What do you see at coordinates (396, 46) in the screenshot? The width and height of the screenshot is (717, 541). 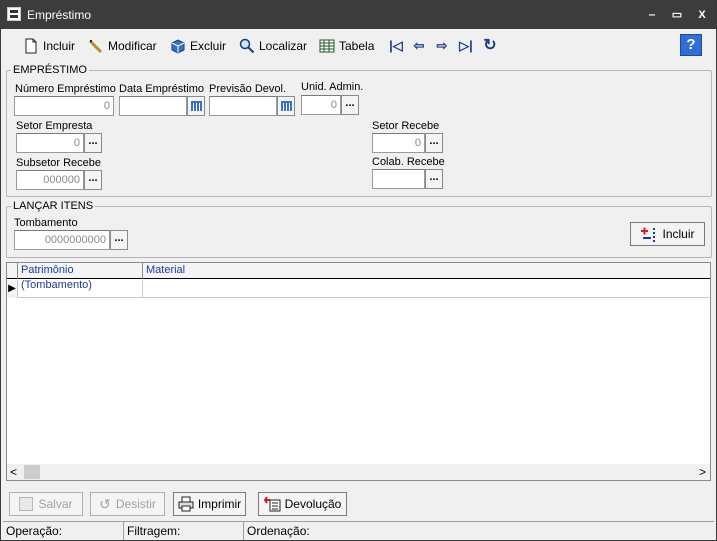 I see `first-record-icon: |◁` at bounding box center [396, 46].